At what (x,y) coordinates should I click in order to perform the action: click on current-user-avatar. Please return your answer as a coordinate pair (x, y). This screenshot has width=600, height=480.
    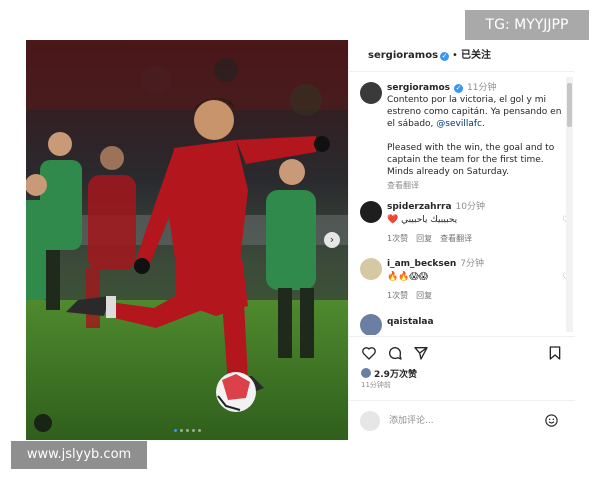
    Looking at the image, I should click on (370, 421).